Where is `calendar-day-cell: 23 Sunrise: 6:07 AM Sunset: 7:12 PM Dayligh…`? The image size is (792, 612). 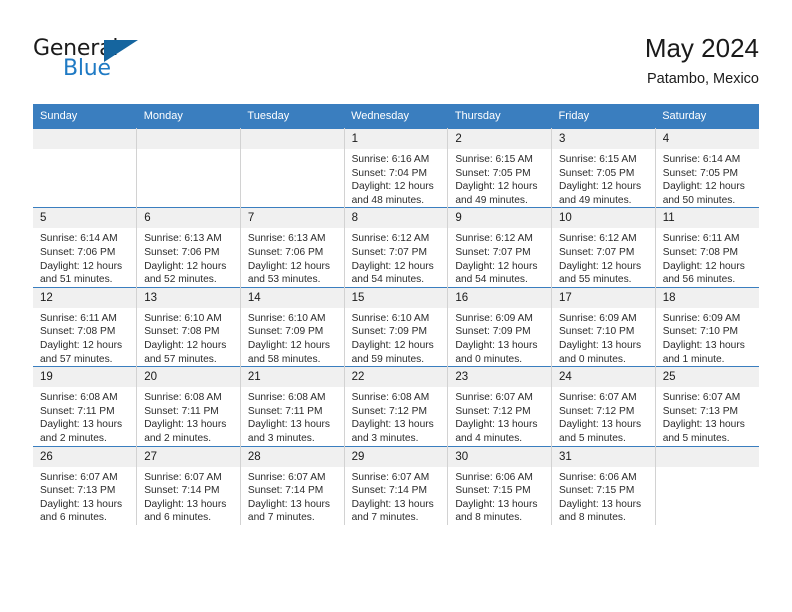 calendar-day-cell: 23 Sunrise: 6:07 AM Sunset: 7:12 PM Dayligh… is located at coordinates (500, 406).